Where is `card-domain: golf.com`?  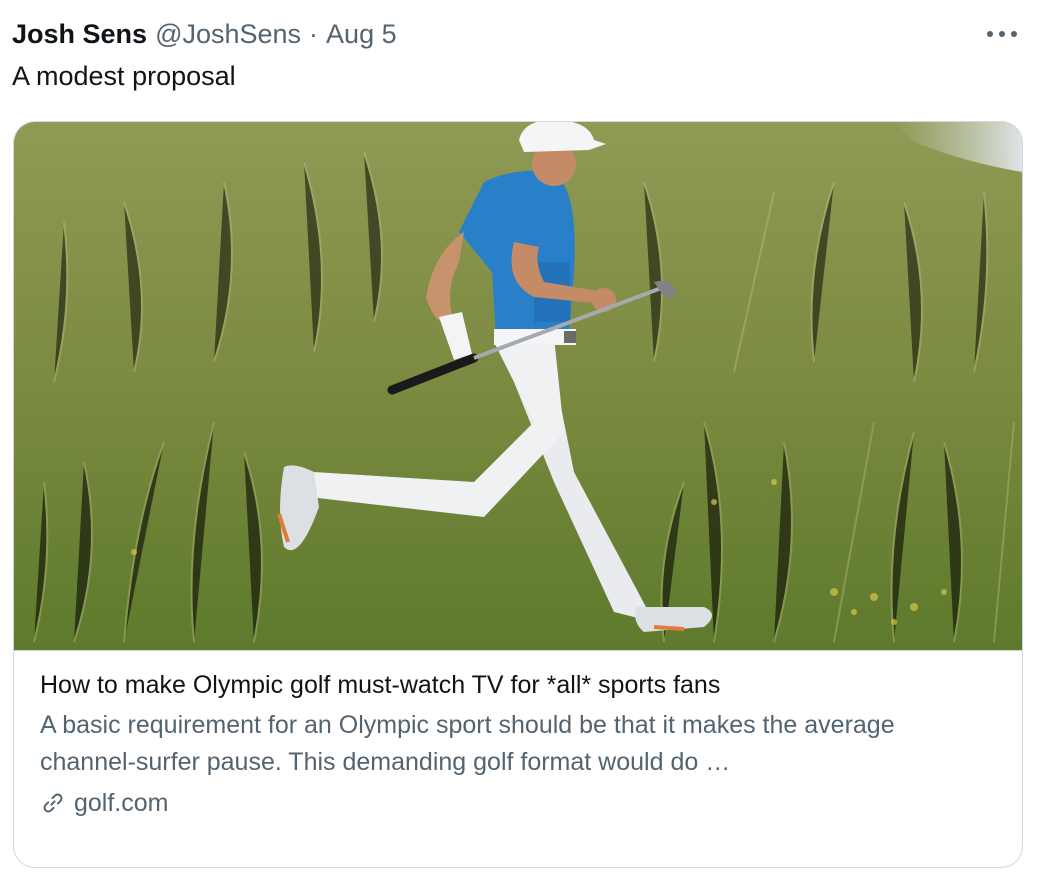
card-domain: golf.com is located at coordinates (518, 803).